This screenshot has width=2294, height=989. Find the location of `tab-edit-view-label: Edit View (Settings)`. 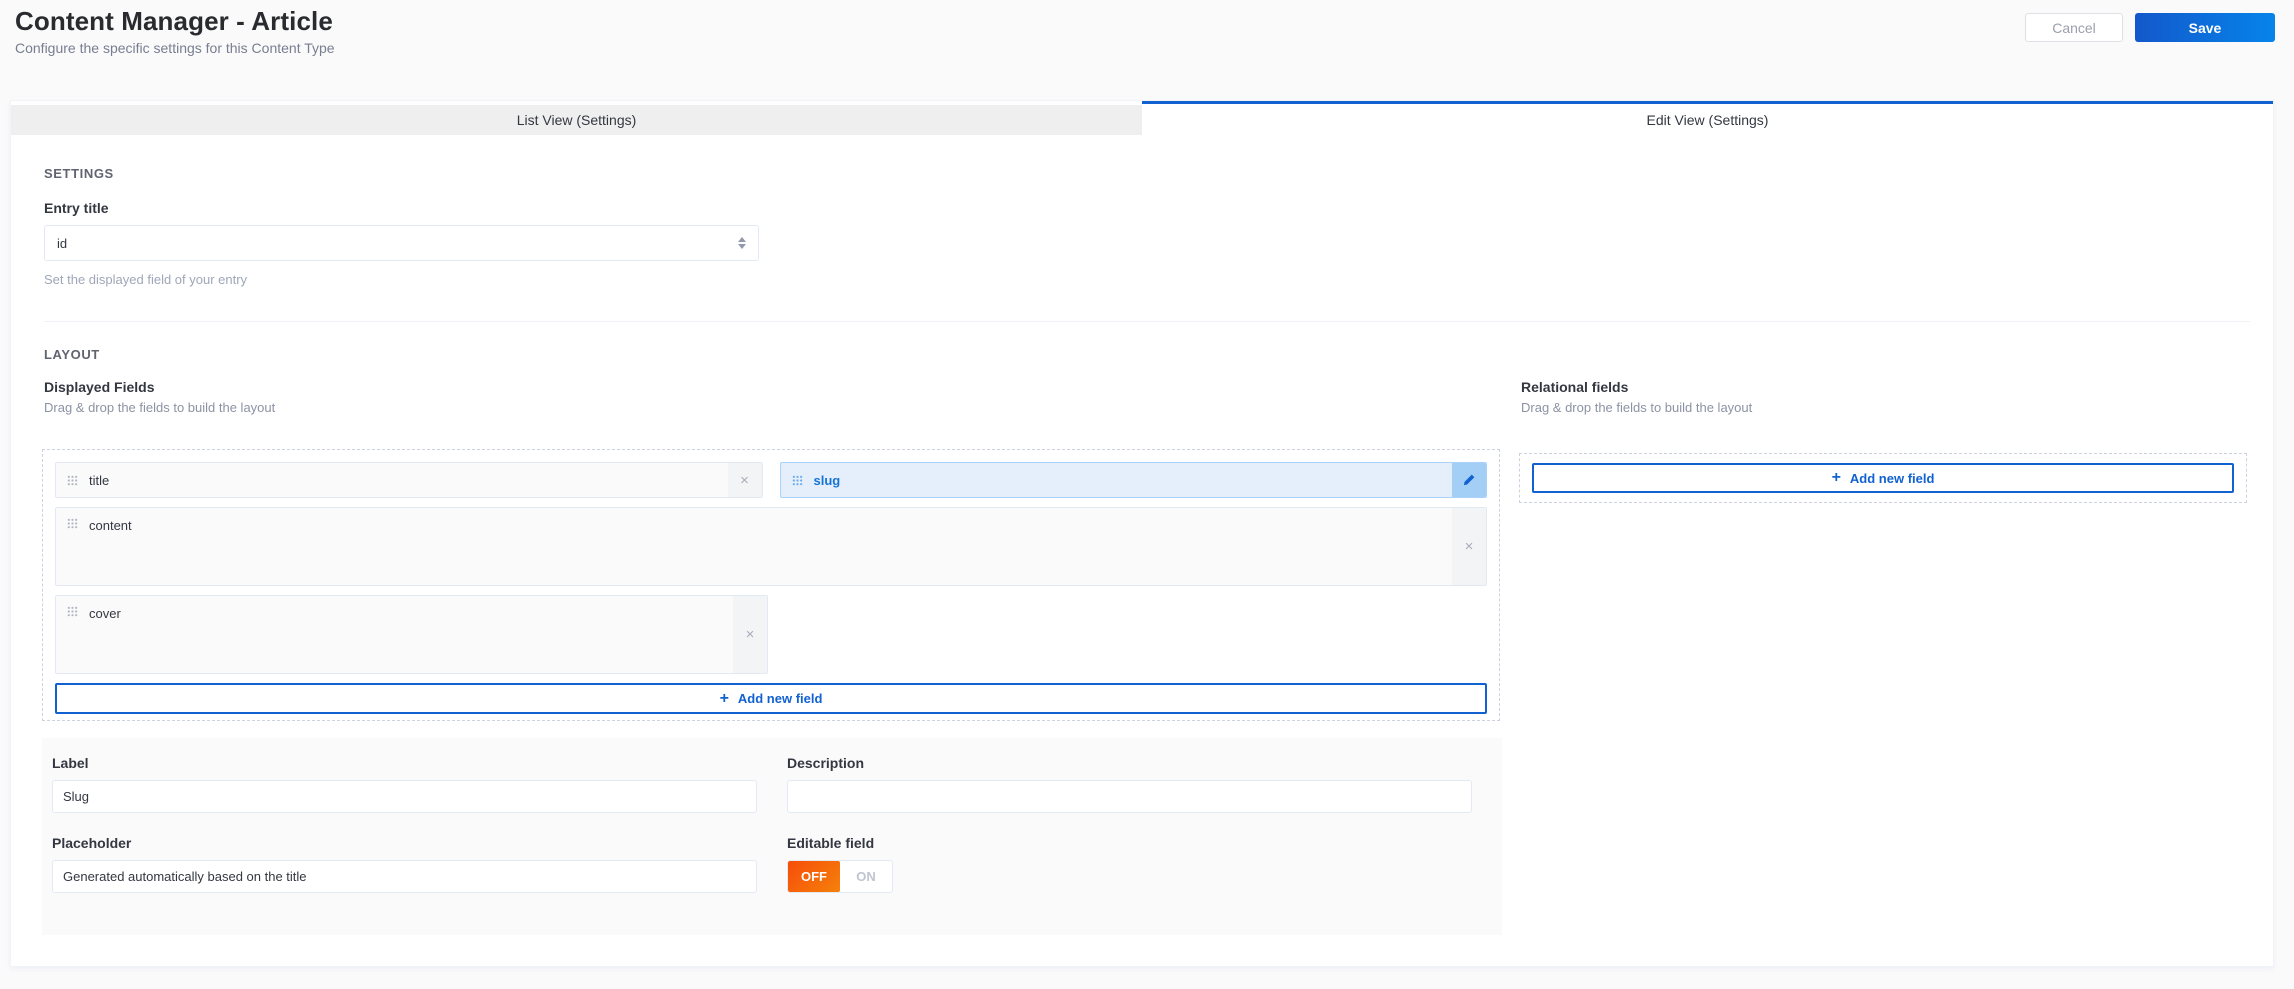

tab-edit-view-label: Edit View (Settings) is located at coordinates (1707, 119).